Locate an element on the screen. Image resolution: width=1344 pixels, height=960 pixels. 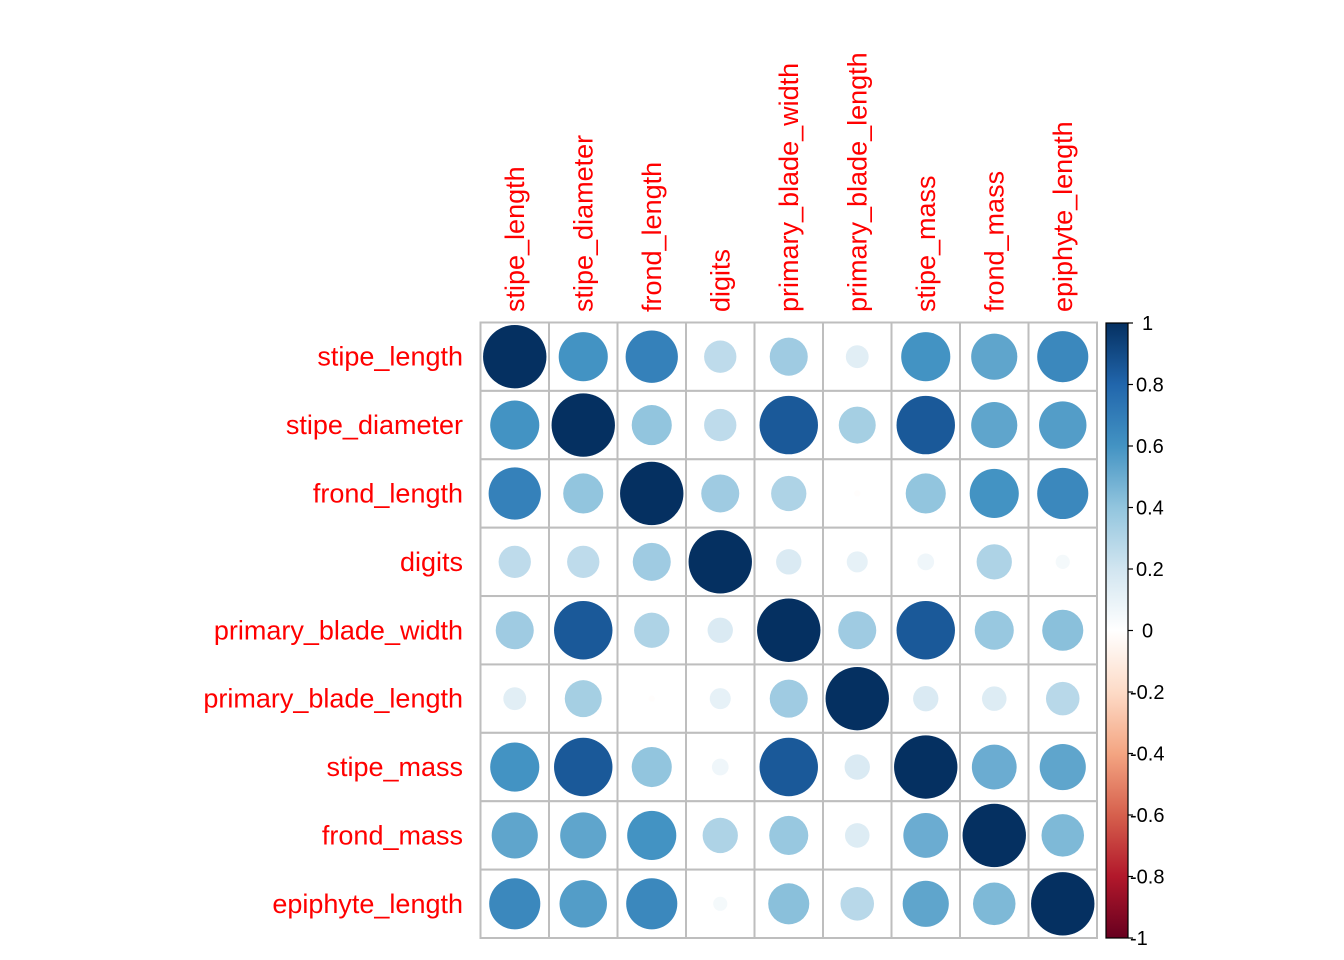
correlation-circle-frond_mass-stipe_mass is located at coordinates (926, 835).